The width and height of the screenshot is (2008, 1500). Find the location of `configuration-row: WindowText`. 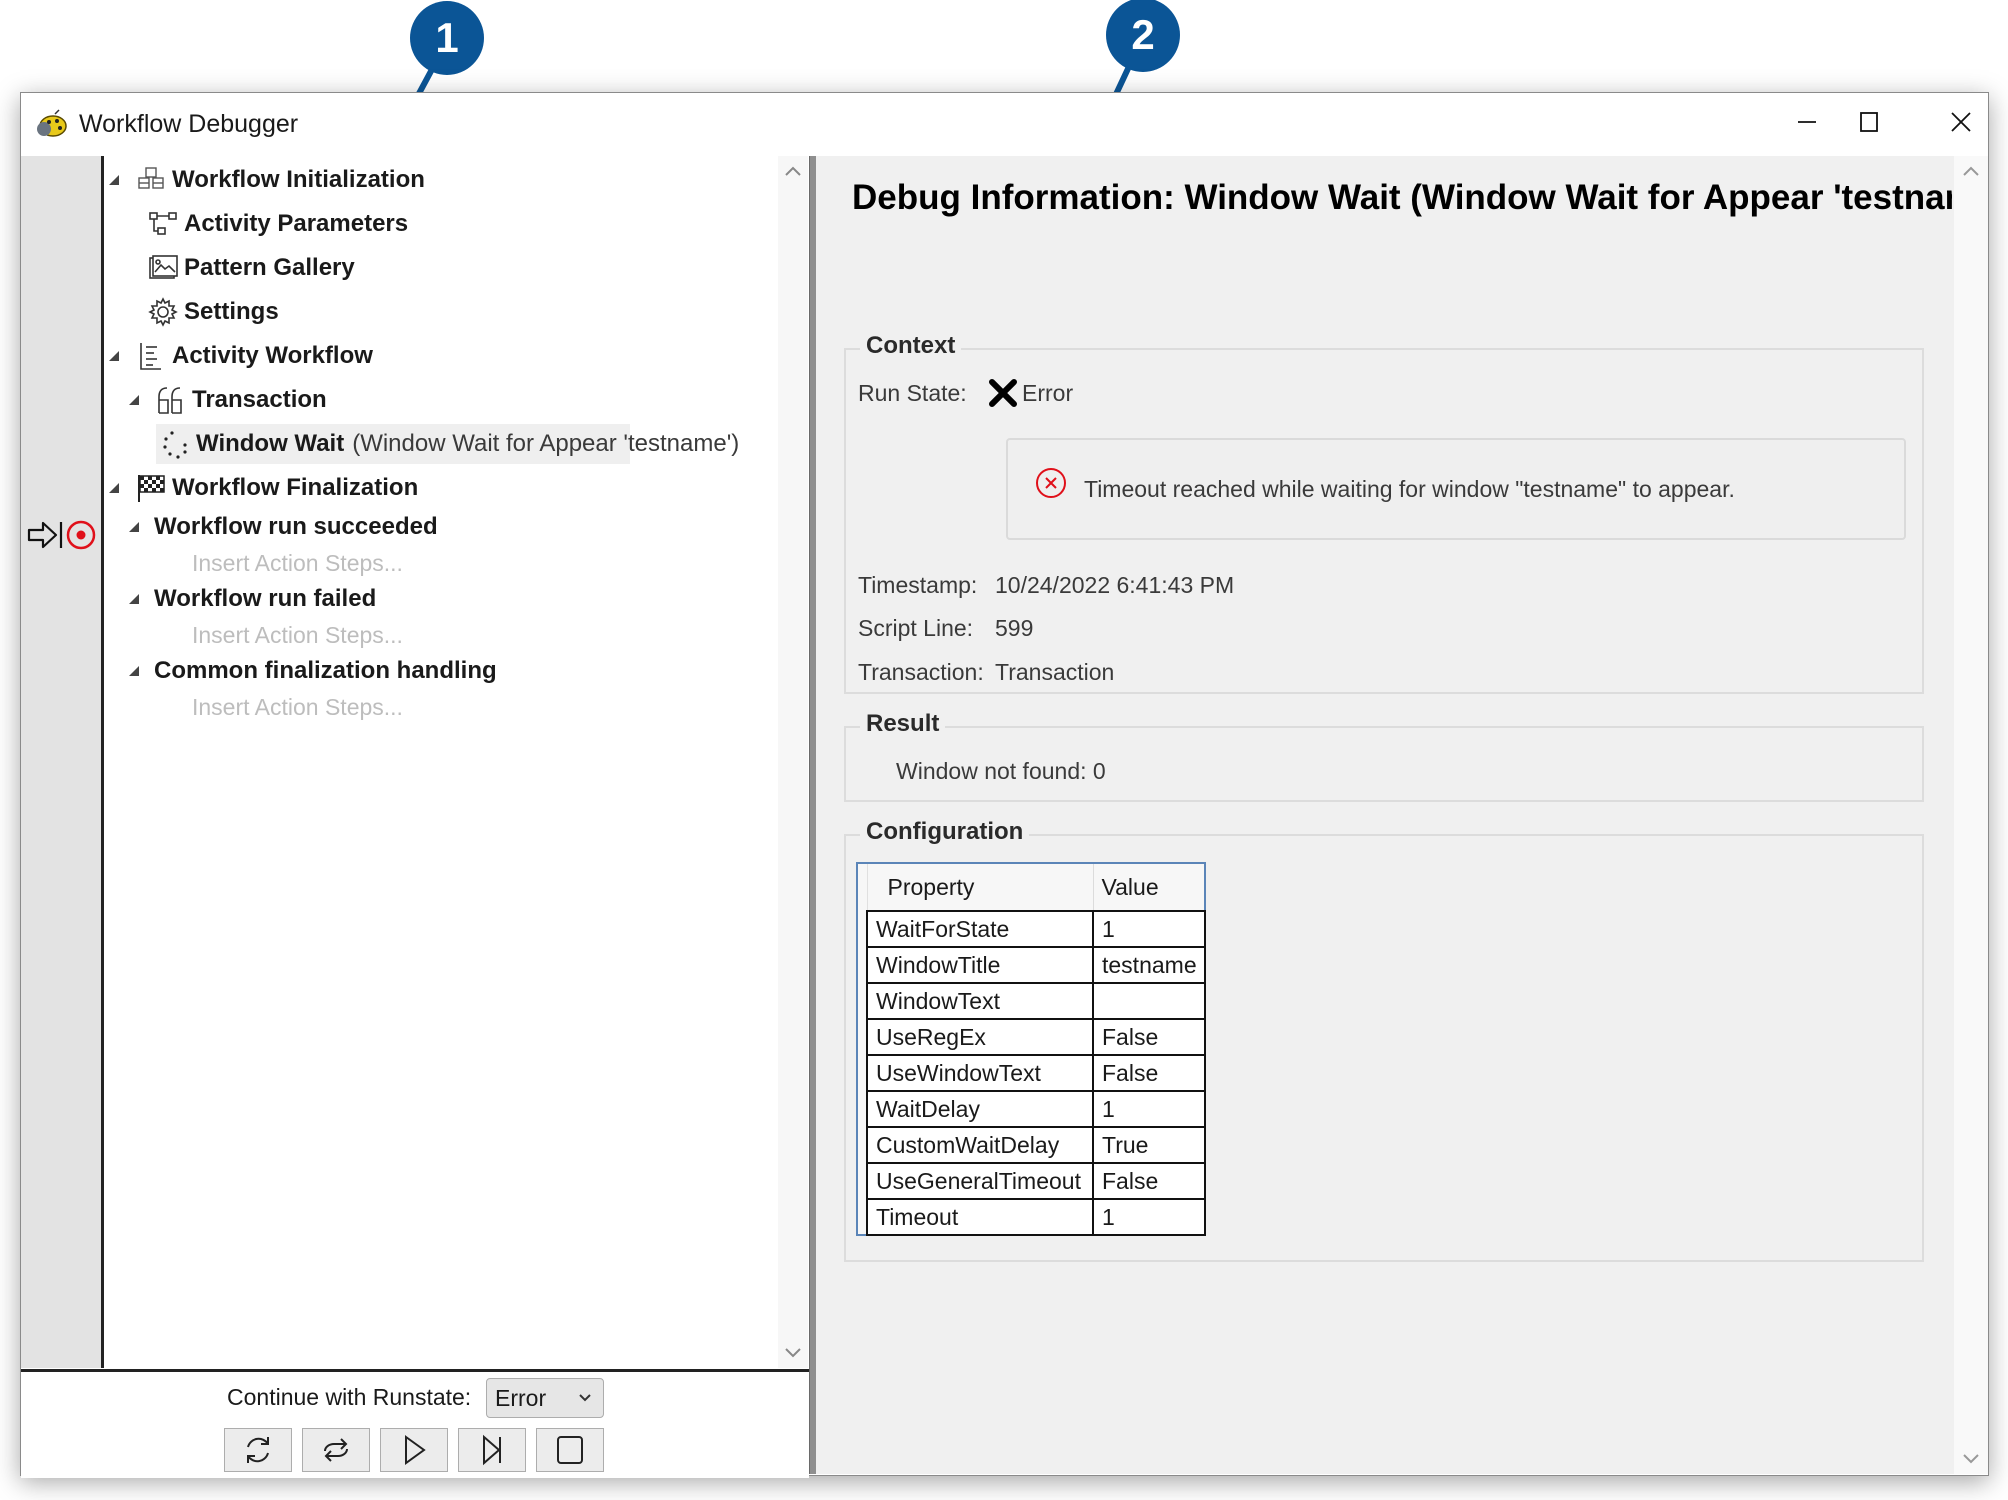

configuration-row: WindowText is located at coordinates (1031, 1001).